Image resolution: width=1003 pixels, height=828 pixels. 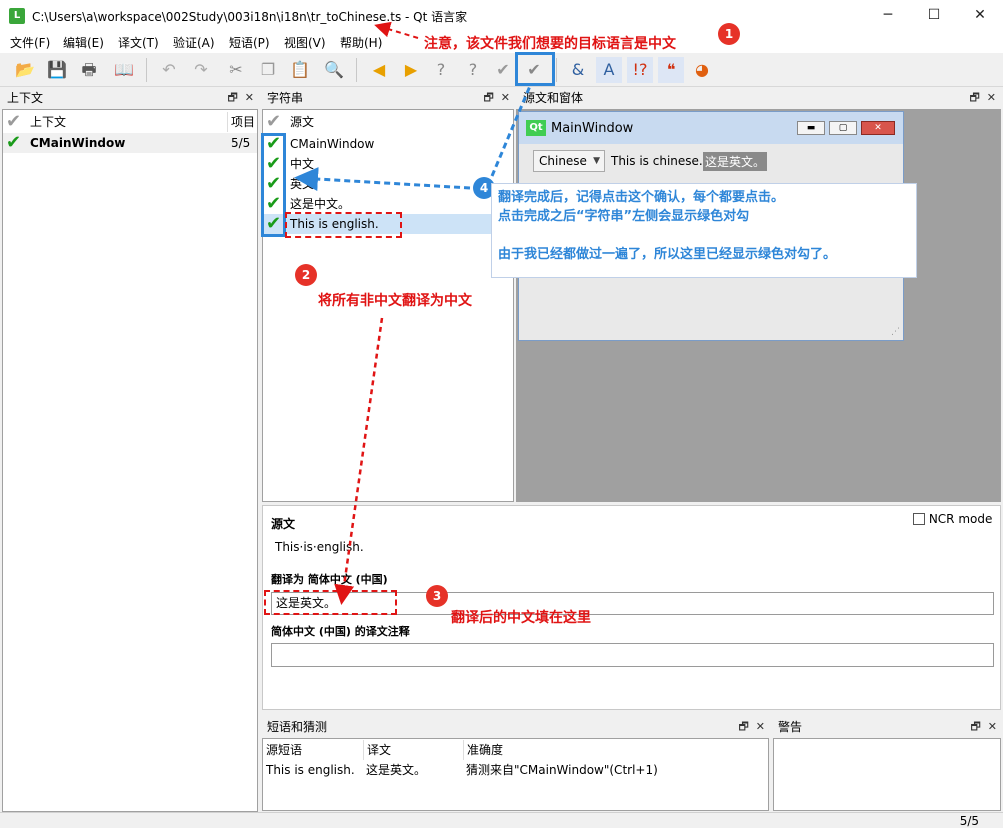 I want to click on annotation-3-badge: 3, so click(x=437, y=596).